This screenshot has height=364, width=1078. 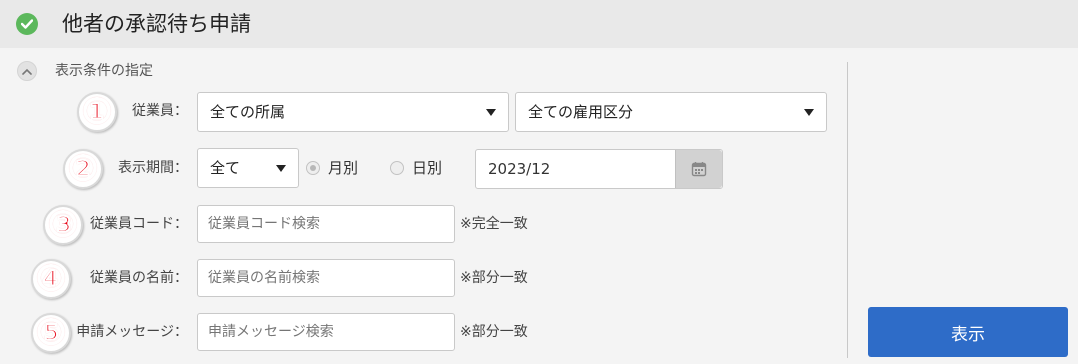 I want to click on radio-button, so click(x=397, y=167).